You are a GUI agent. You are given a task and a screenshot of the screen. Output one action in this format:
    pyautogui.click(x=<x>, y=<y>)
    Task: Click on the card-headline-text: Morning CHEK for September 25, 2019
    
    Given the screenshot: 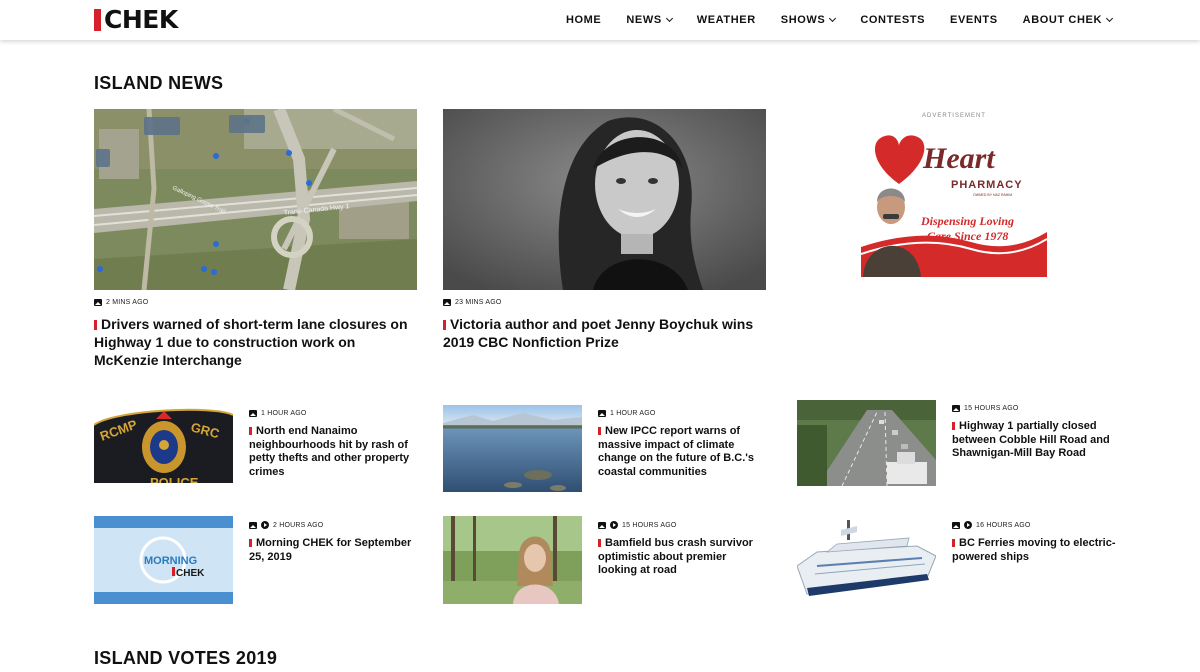 What is the action you would take?
    pyautogui.click(x=330, y=550)
    